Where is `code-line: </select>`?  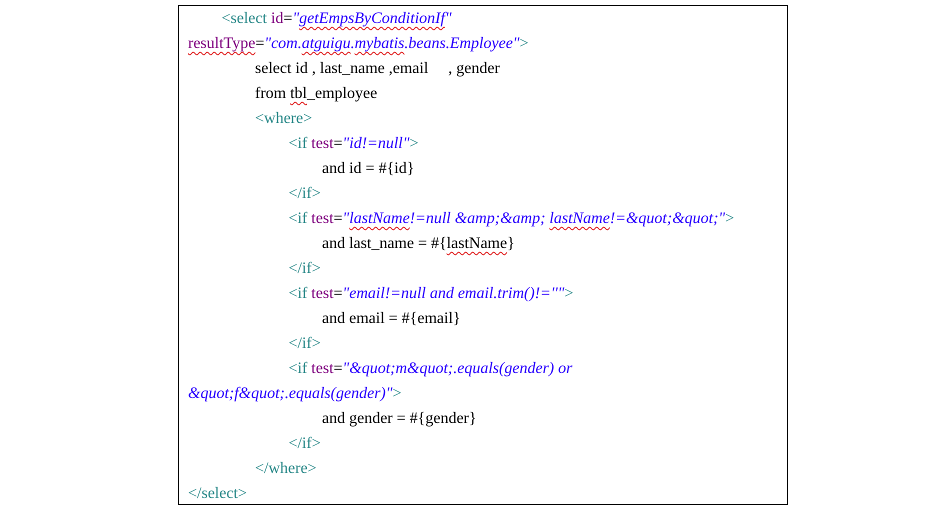 code-line: </select> is located at coordinates (218, 494).